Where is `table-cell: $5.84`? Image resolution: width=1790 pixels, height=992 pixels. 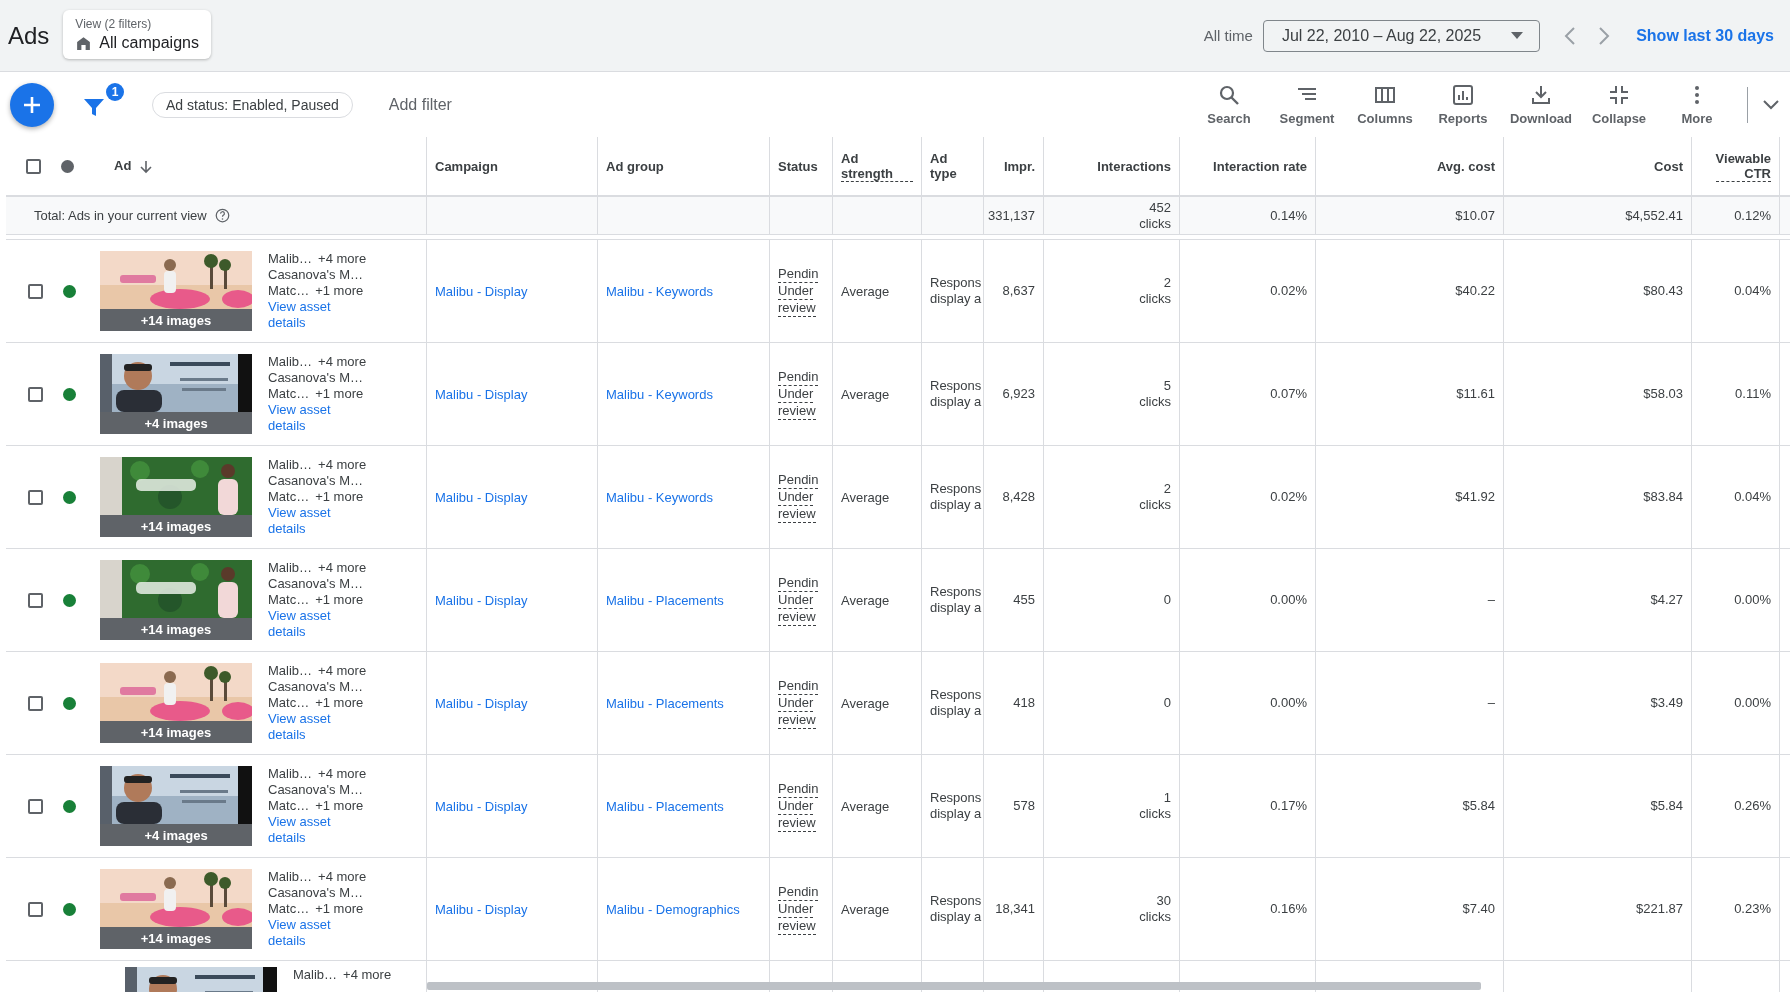
table-cell: $5.84 is located at coordinates (1478, 806).